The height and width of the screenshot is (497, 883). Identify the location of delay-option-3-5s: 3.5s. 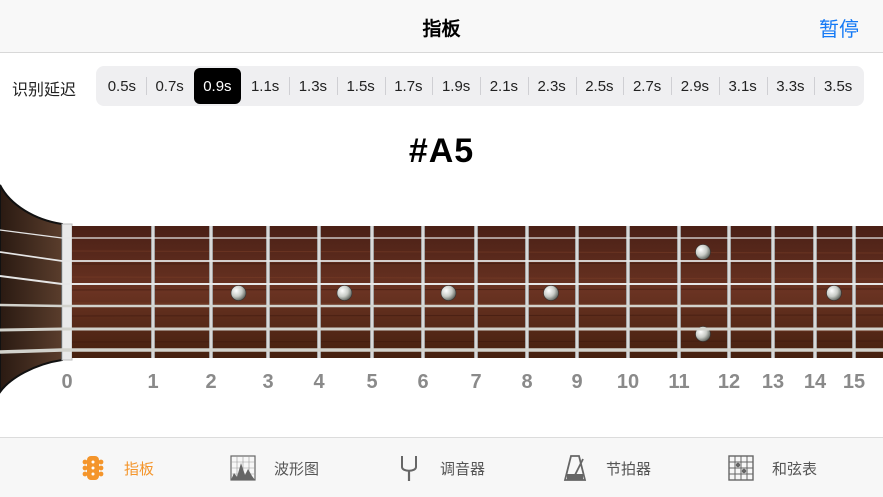
(838, 86).